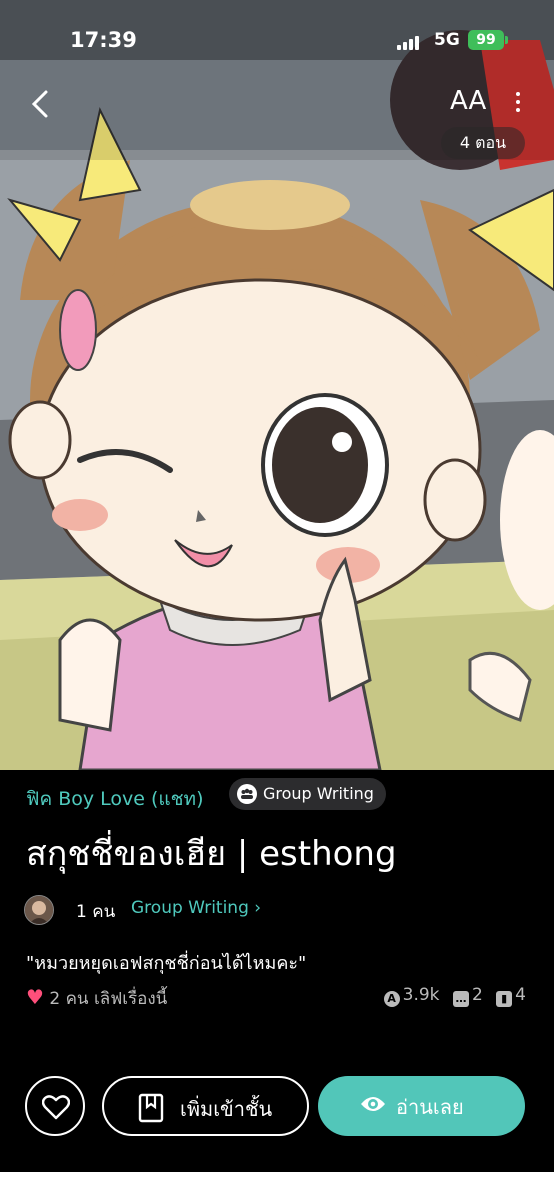 The width and height of the screenshot is (554, 1200). What do you see at coordinates (35, 997) in the screenshot?
I see `heart-icon: ♥` at bounding box center [35, 997].